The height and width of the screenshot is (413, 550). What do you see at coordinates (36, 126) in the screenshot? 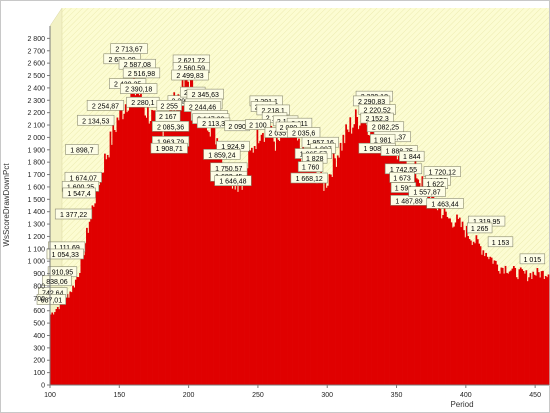
I see `y-tick-label: 2 100` at bounding box center [36, 126].